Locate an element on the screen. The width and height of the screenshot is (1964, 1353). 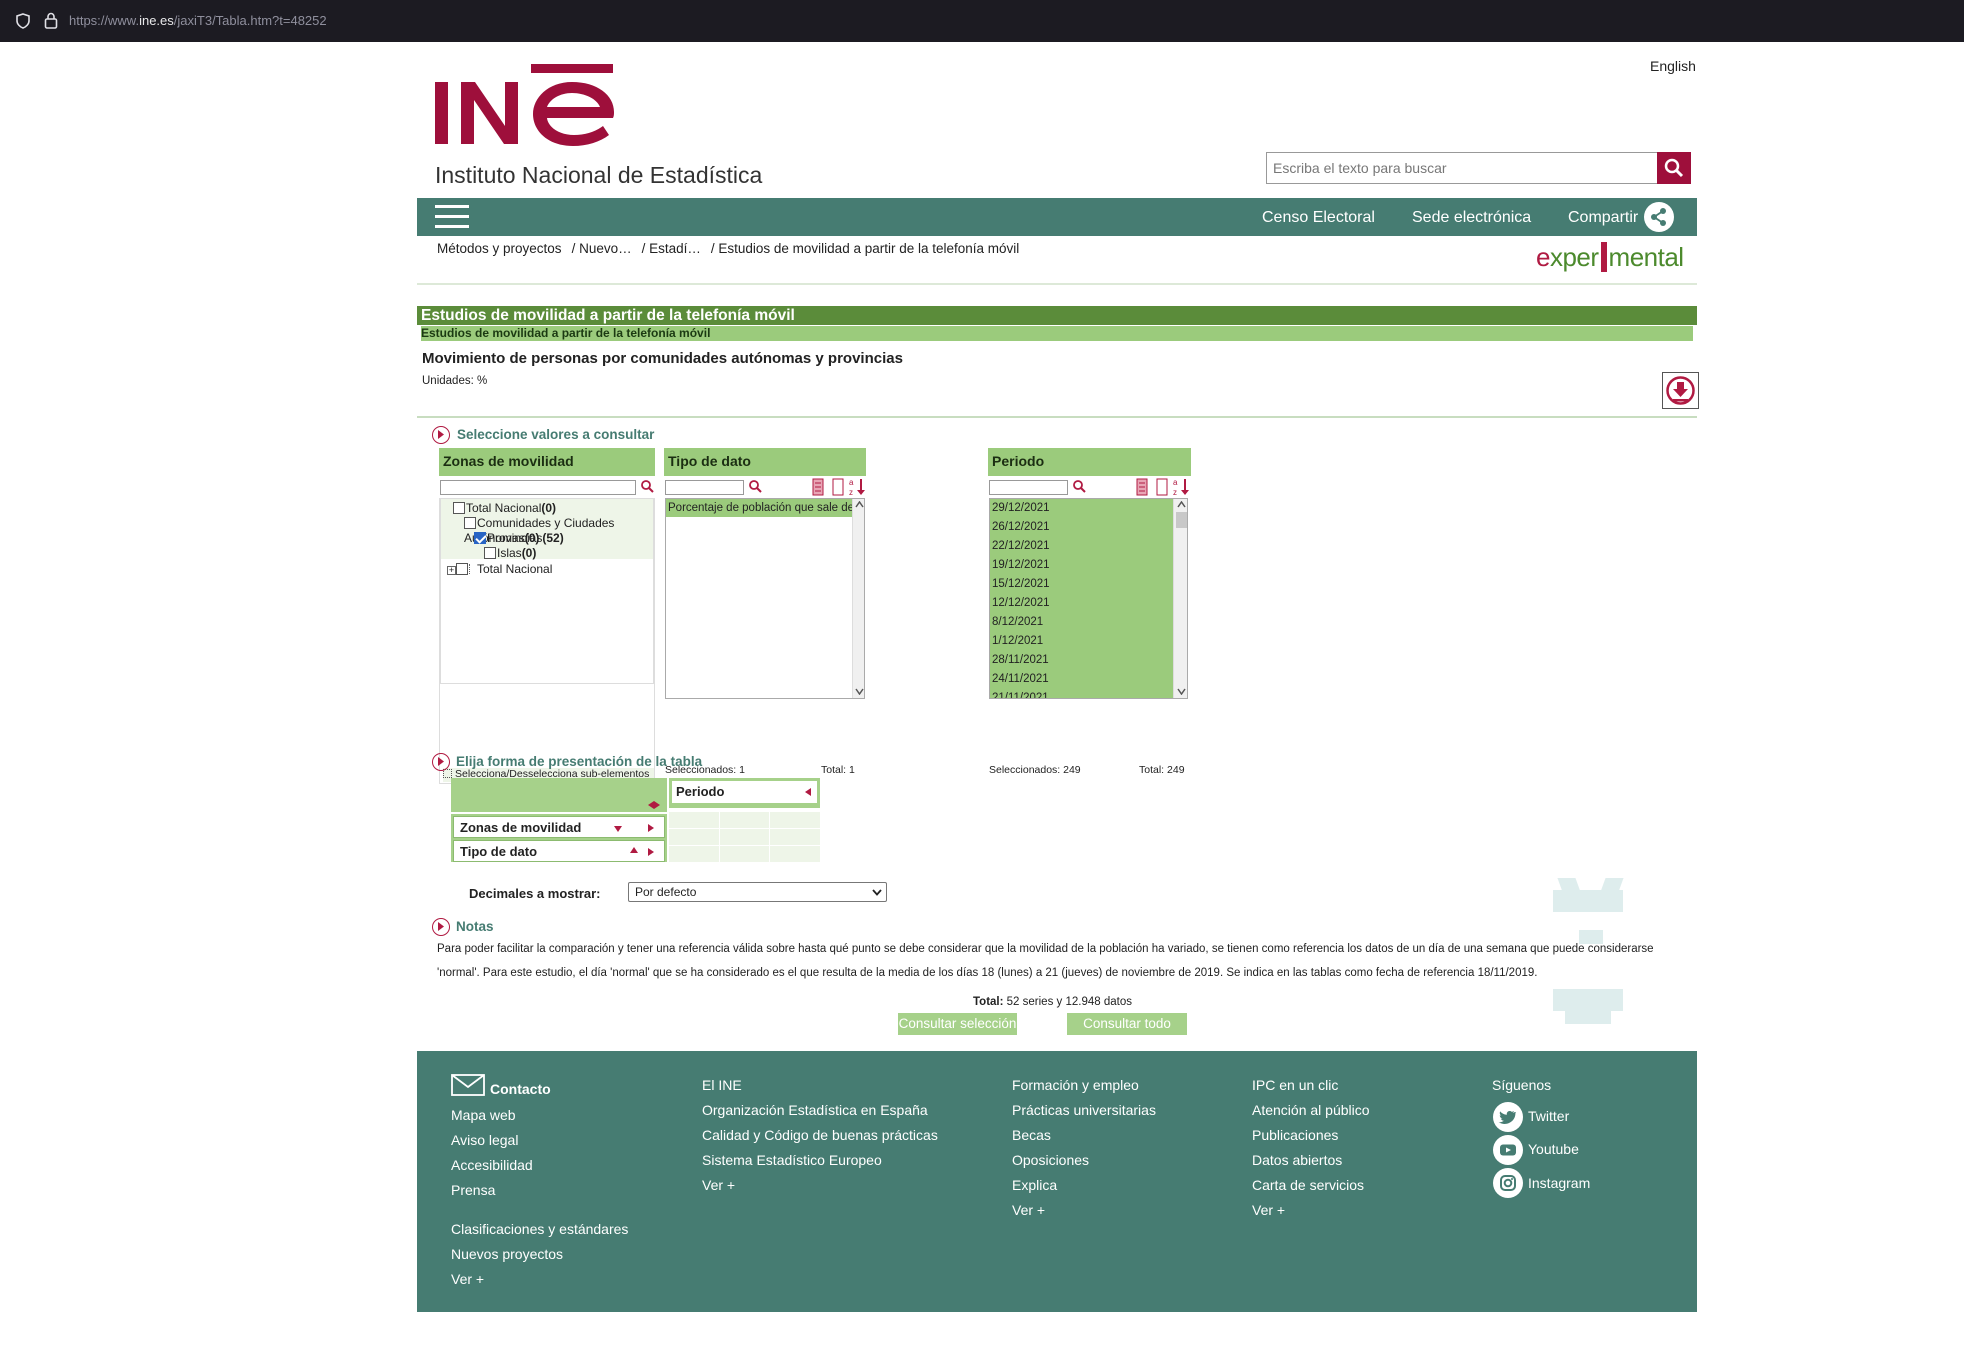
ine-logo is located at coordinates (530, 110).